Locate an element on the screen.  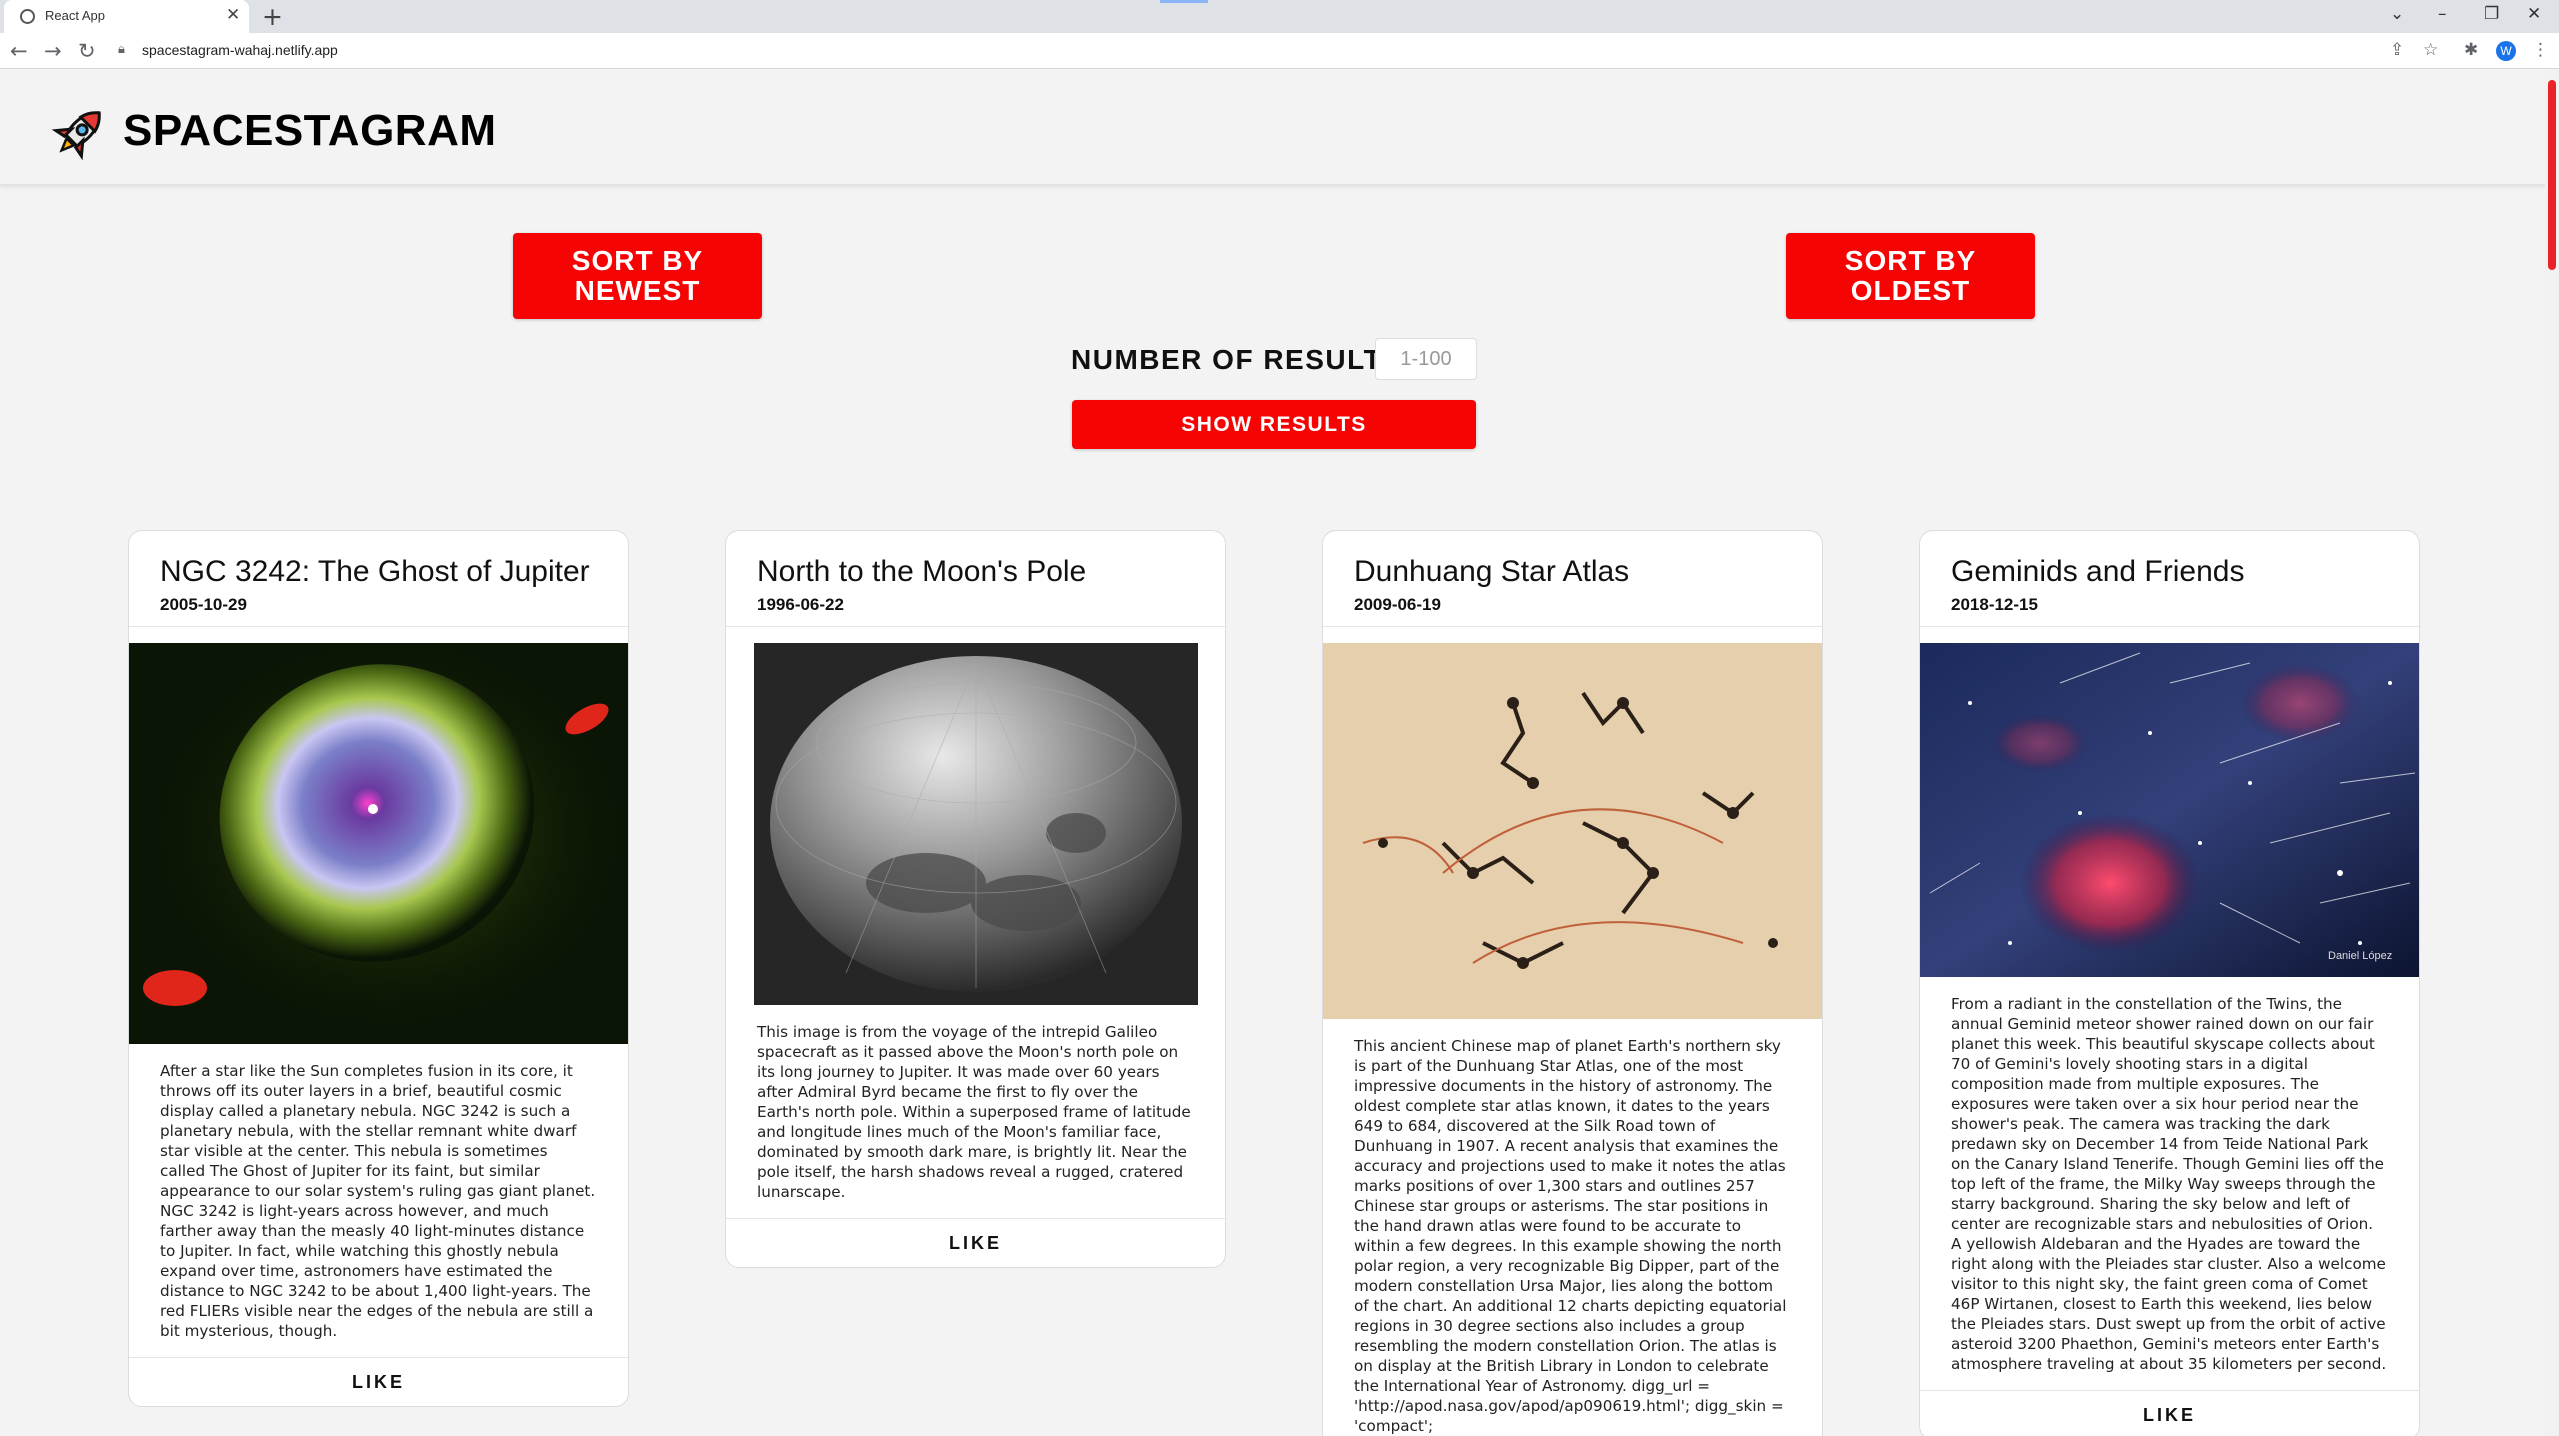
share-icon: ⇪ is located at coordinates (2397, 50).